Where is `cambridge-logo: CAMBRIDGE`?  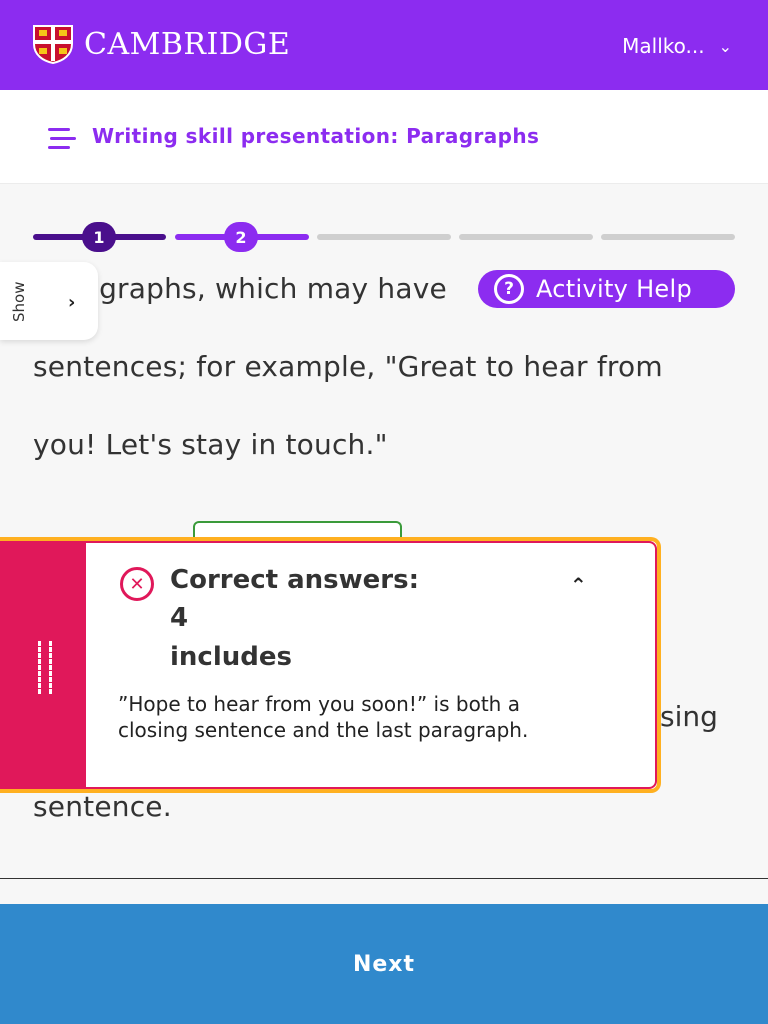 cambridge-logo: CAMBRIDGE is located at coordinates (161, 44).